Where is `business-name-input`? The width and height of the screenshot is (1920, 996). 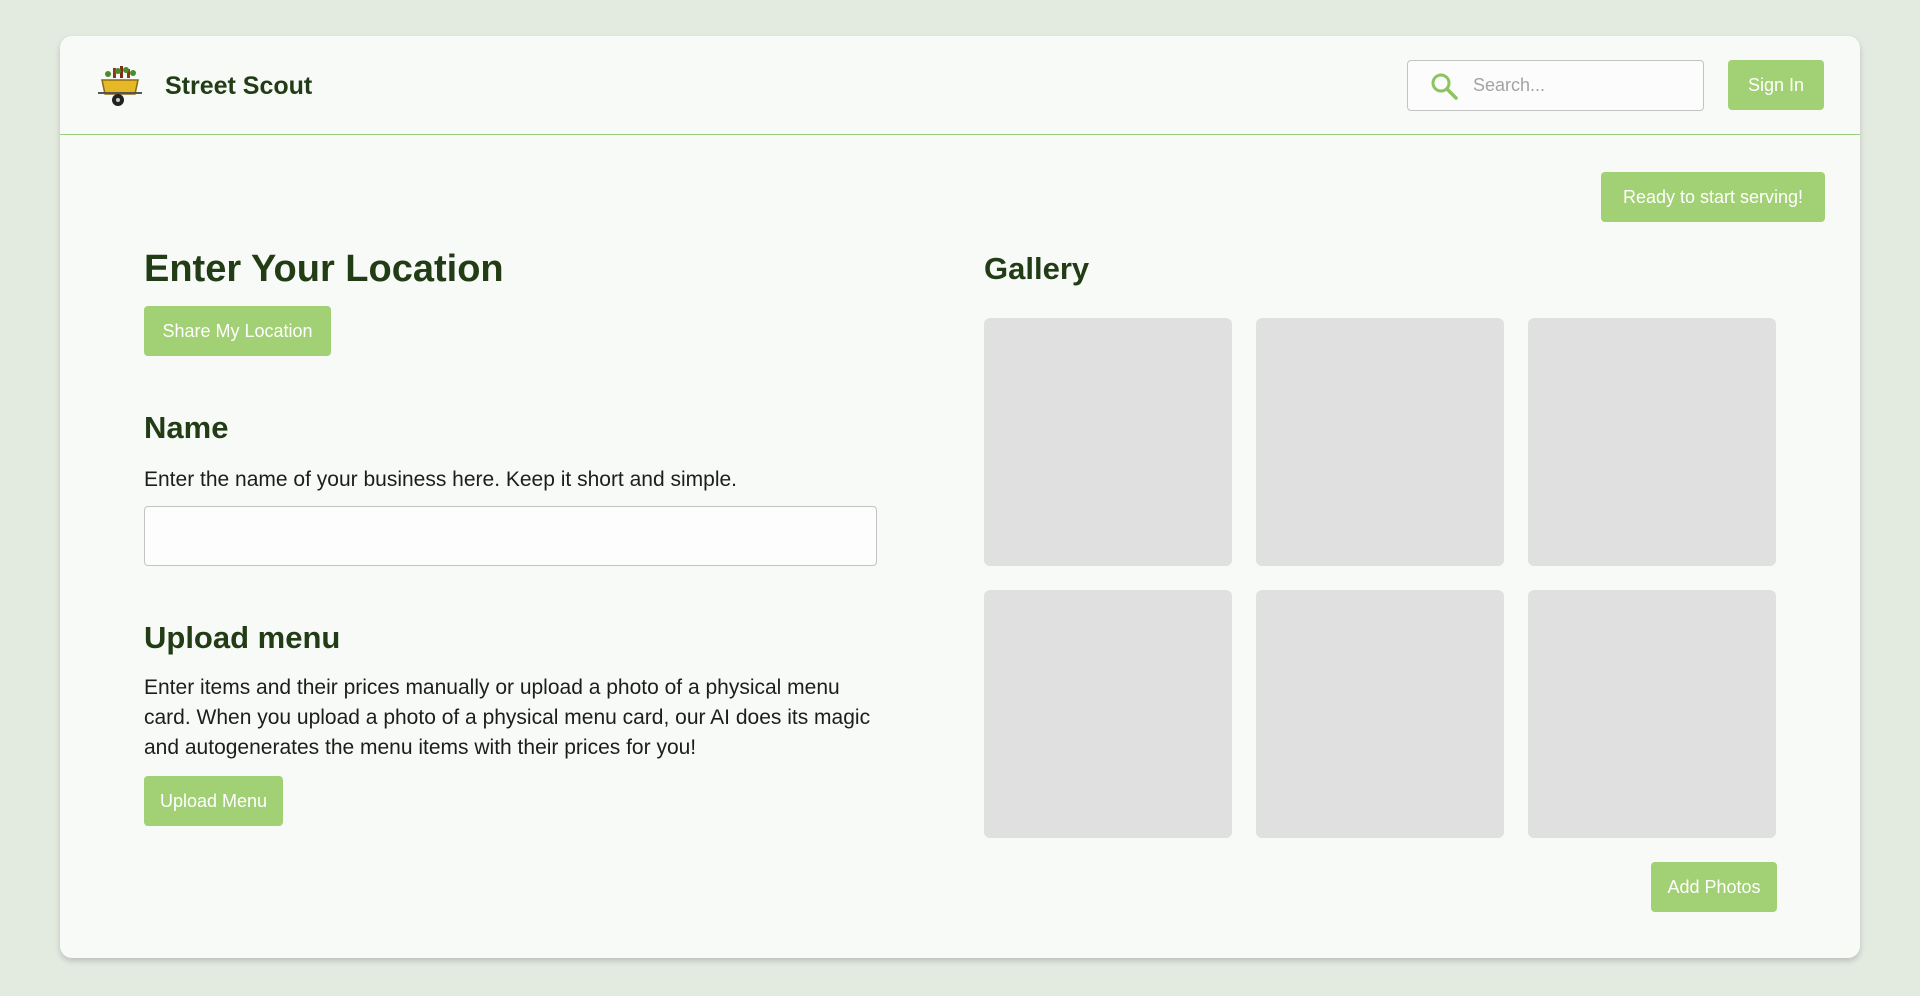 business-name-input is located at coordinates (510, 536).